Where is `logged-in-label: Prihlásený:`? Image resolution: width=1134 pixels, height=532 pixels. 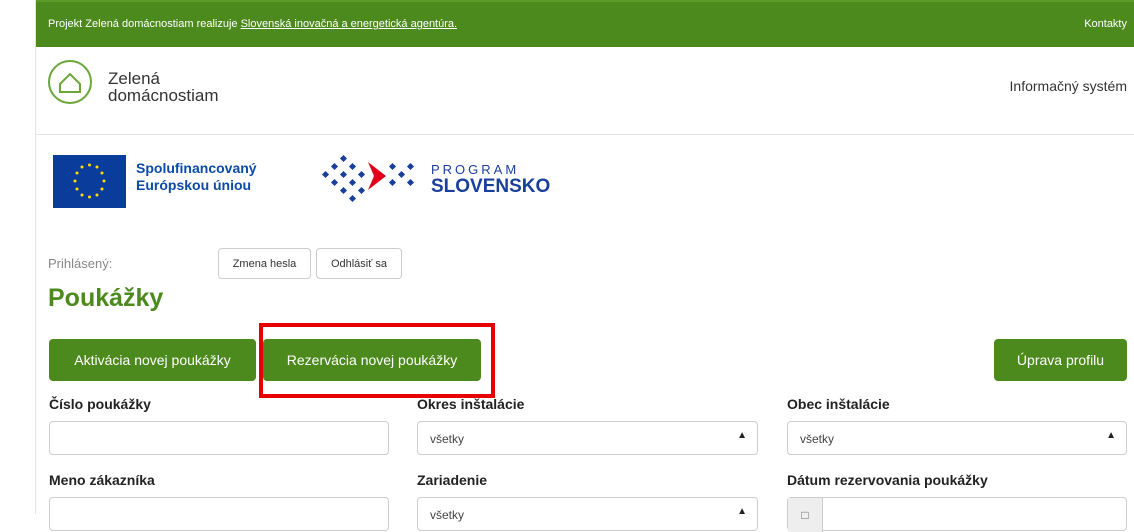
logged-in-label: Prihlásený: is located at coordinates (80, 263).